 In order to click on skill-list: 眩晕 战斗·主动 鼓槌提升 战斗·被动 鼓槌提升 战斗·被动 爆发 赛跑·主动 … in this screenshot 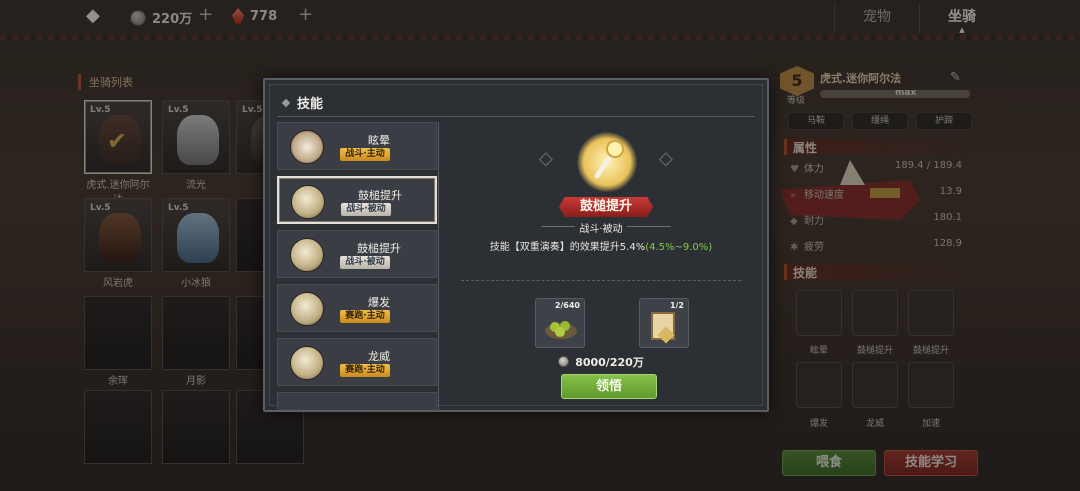, I will do `click(358, 266)`.